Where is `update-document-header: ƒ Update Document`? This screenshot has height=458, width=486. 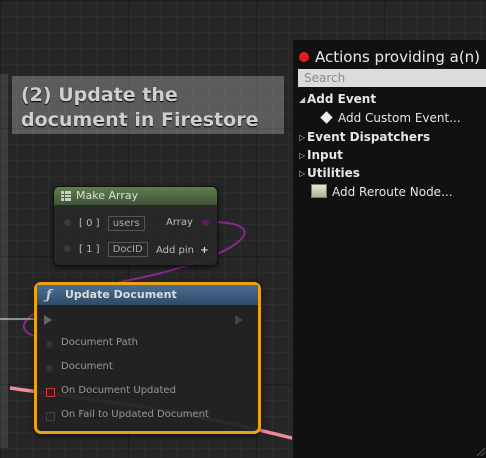 update-document-header: ƒ Update Document is located at coordinates (147, 295).